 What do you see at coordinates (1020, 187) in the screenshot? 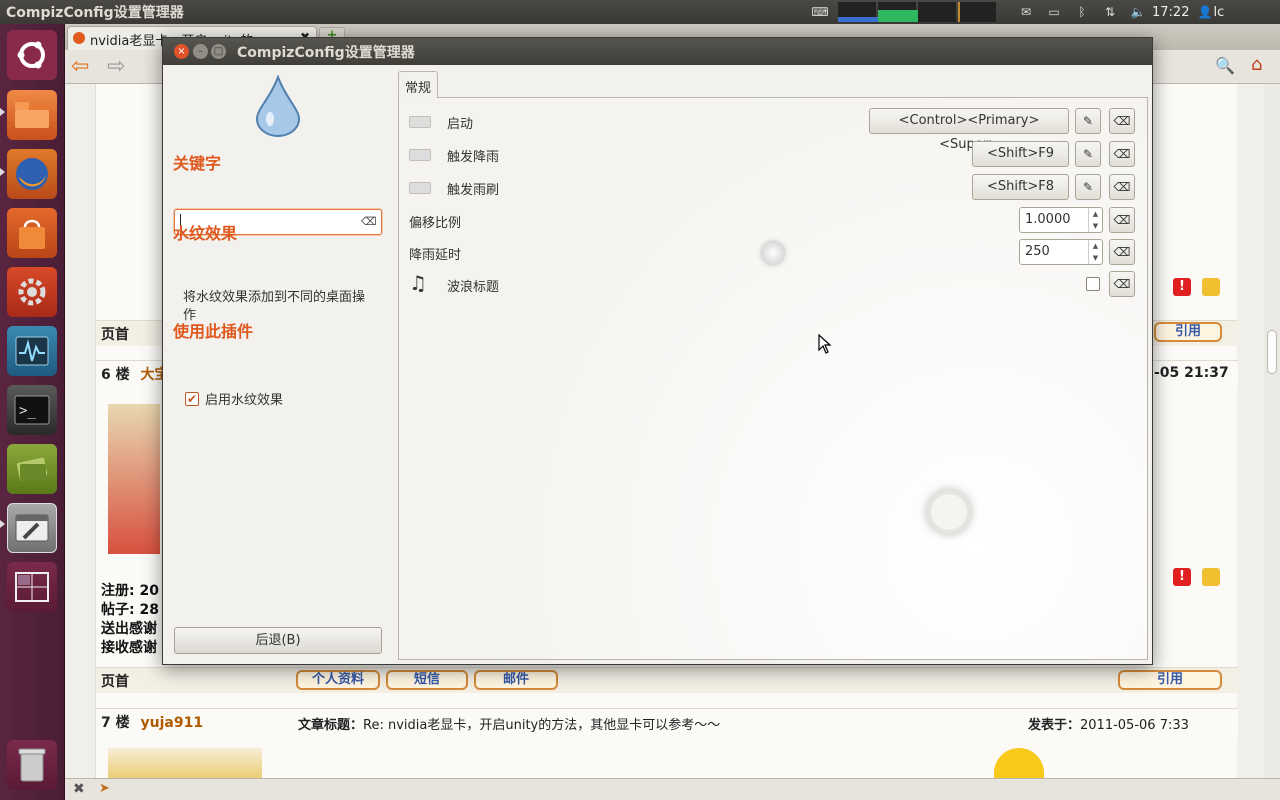
I see `shortcut-button: <Shift>F8` at bounding box center [1020, 187].